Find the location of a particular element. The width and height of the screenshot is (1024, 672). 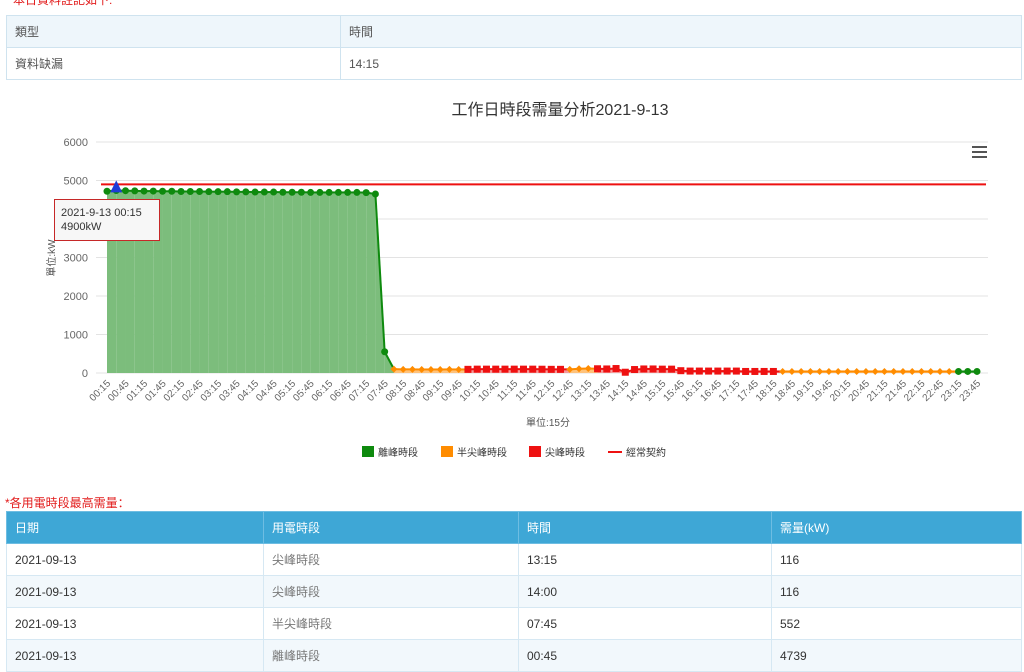

legend-label: 半尖峰時段 is located at coordinates (482, 452).